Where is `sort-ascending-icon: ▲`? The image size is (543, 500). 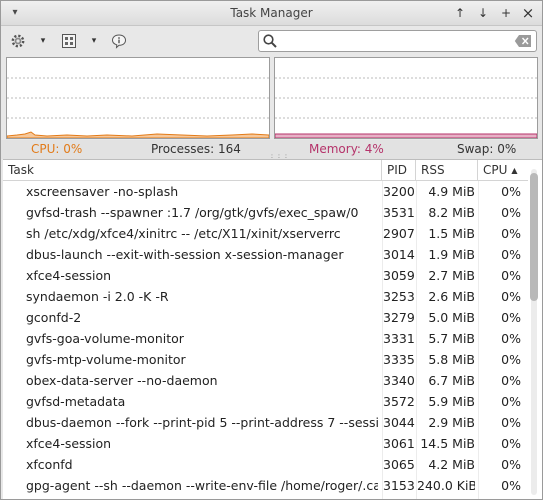
sort-ascending-icon: ▲ is located at coordinates (514, 170).